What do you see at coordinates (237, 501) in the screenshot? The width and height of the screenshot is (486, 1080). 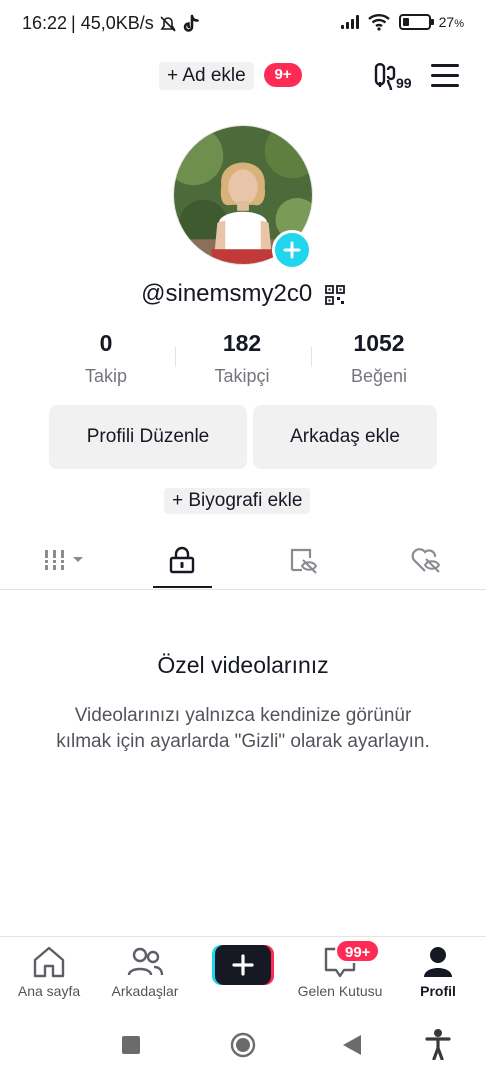 I see `add-bio-button: + Biyografi ekle` at bounding box center [237, 501].